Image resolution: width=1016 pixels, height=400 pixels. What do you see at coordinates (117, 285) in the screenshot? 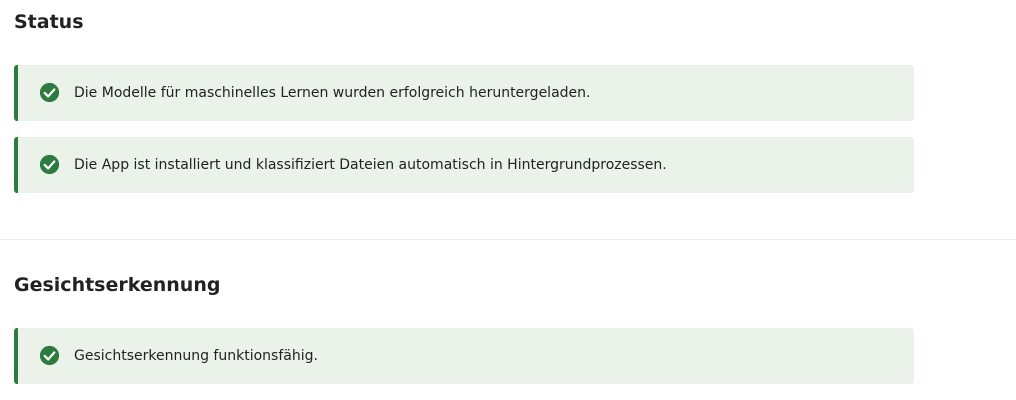
I see `face-recognition-heading: Gesichtserkennung` at bounding box center [117, 285].